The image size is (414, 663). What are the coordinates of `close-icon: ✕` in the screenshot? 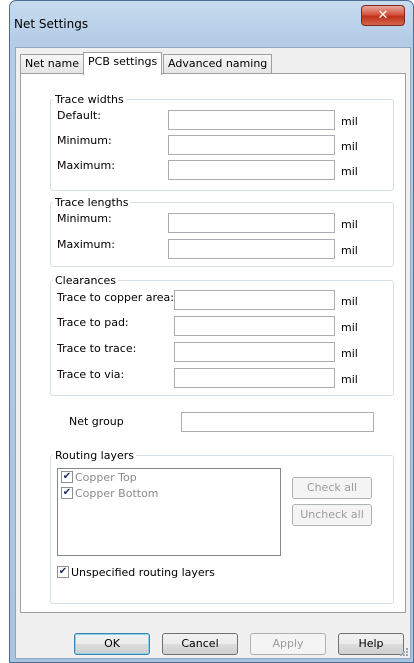 It's located at (383, 15).